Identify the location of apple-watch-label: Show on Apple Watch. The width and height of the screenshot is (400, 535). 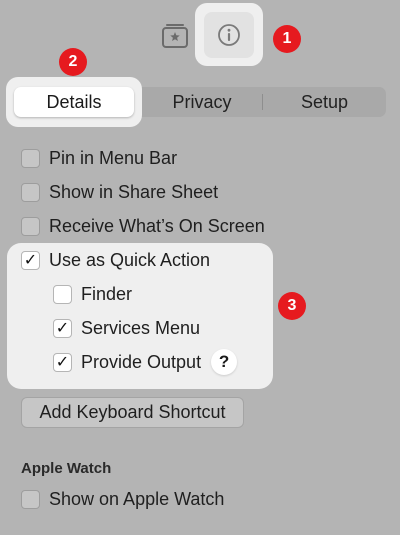
(137, 498).